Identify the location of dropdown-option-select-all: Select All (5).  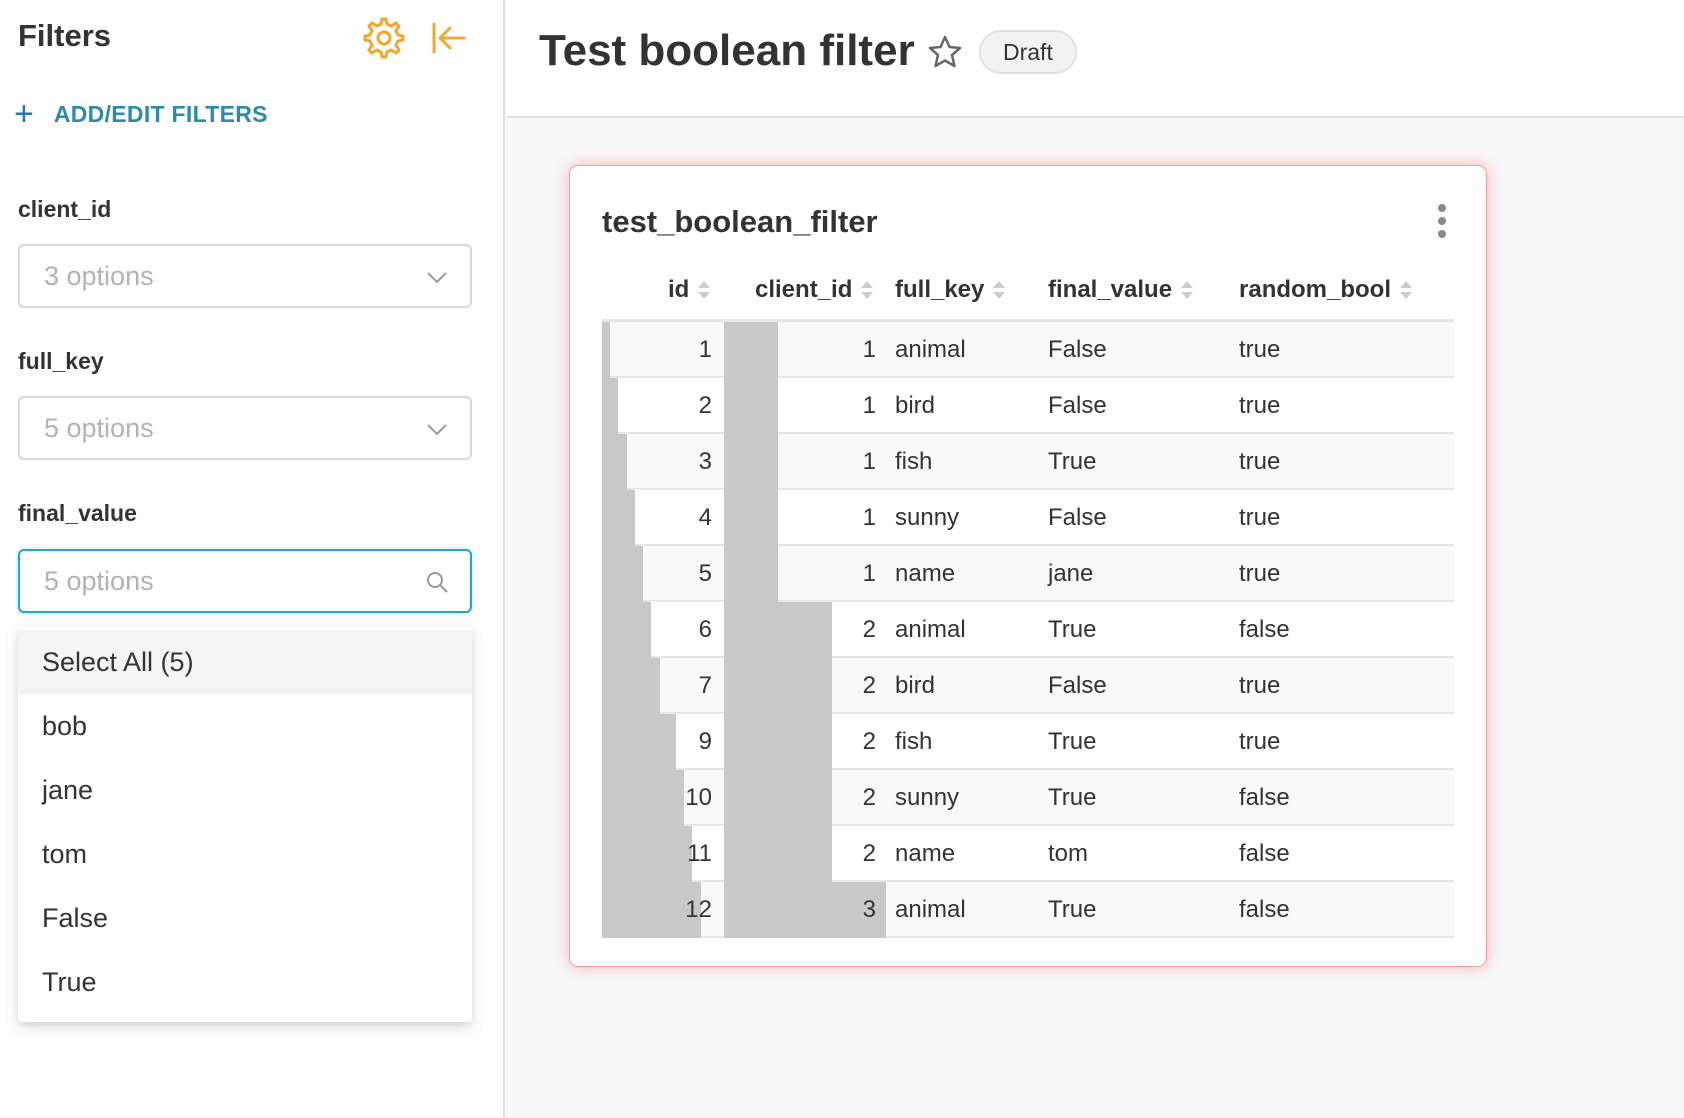
(245, 662).